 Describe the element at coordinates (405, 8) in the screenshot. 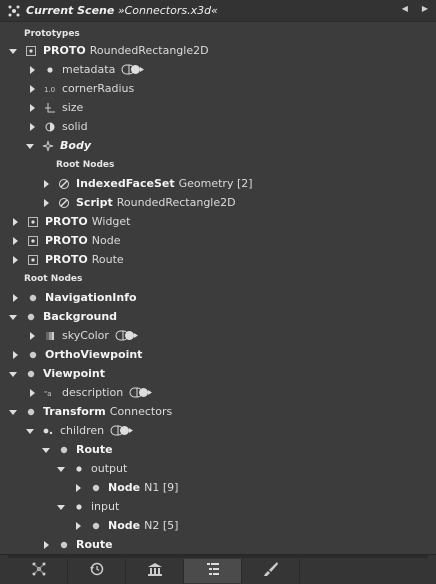

I see `previous-scene-button: ◀` at that location.